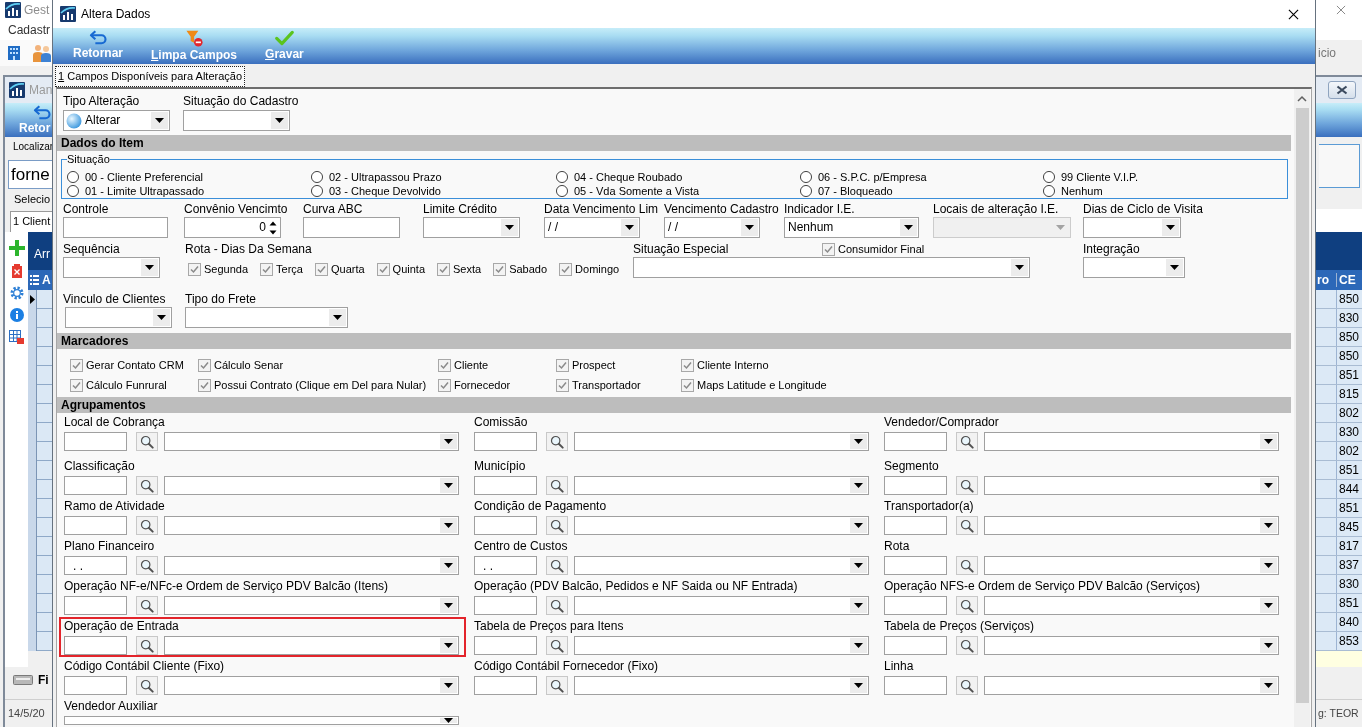  Describe the element at coordinates (16, 248) in the screenshot. I see `plus-icon` at that location.